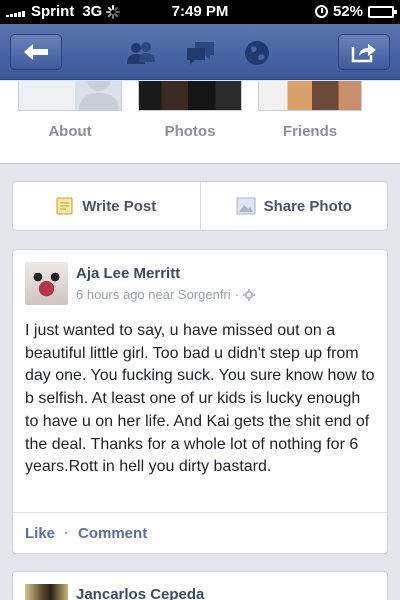  What do you see at coordinates (140, 593) in the screenshot?
I see `post-author: Jancarlos Cepeda` at bounding box center [140, 593].